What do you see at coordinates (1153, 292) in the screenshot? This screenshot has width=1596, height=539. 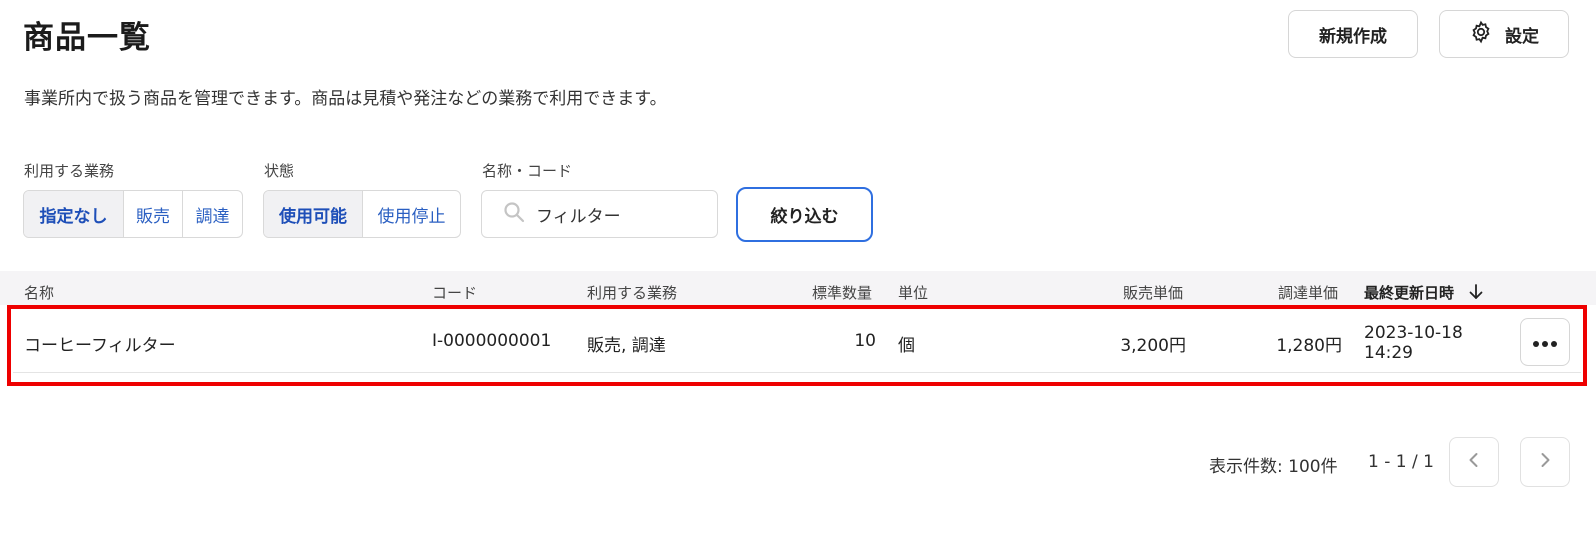 I see `column-header-sales-price: 販売単価` at bounding box center [1153, 292].